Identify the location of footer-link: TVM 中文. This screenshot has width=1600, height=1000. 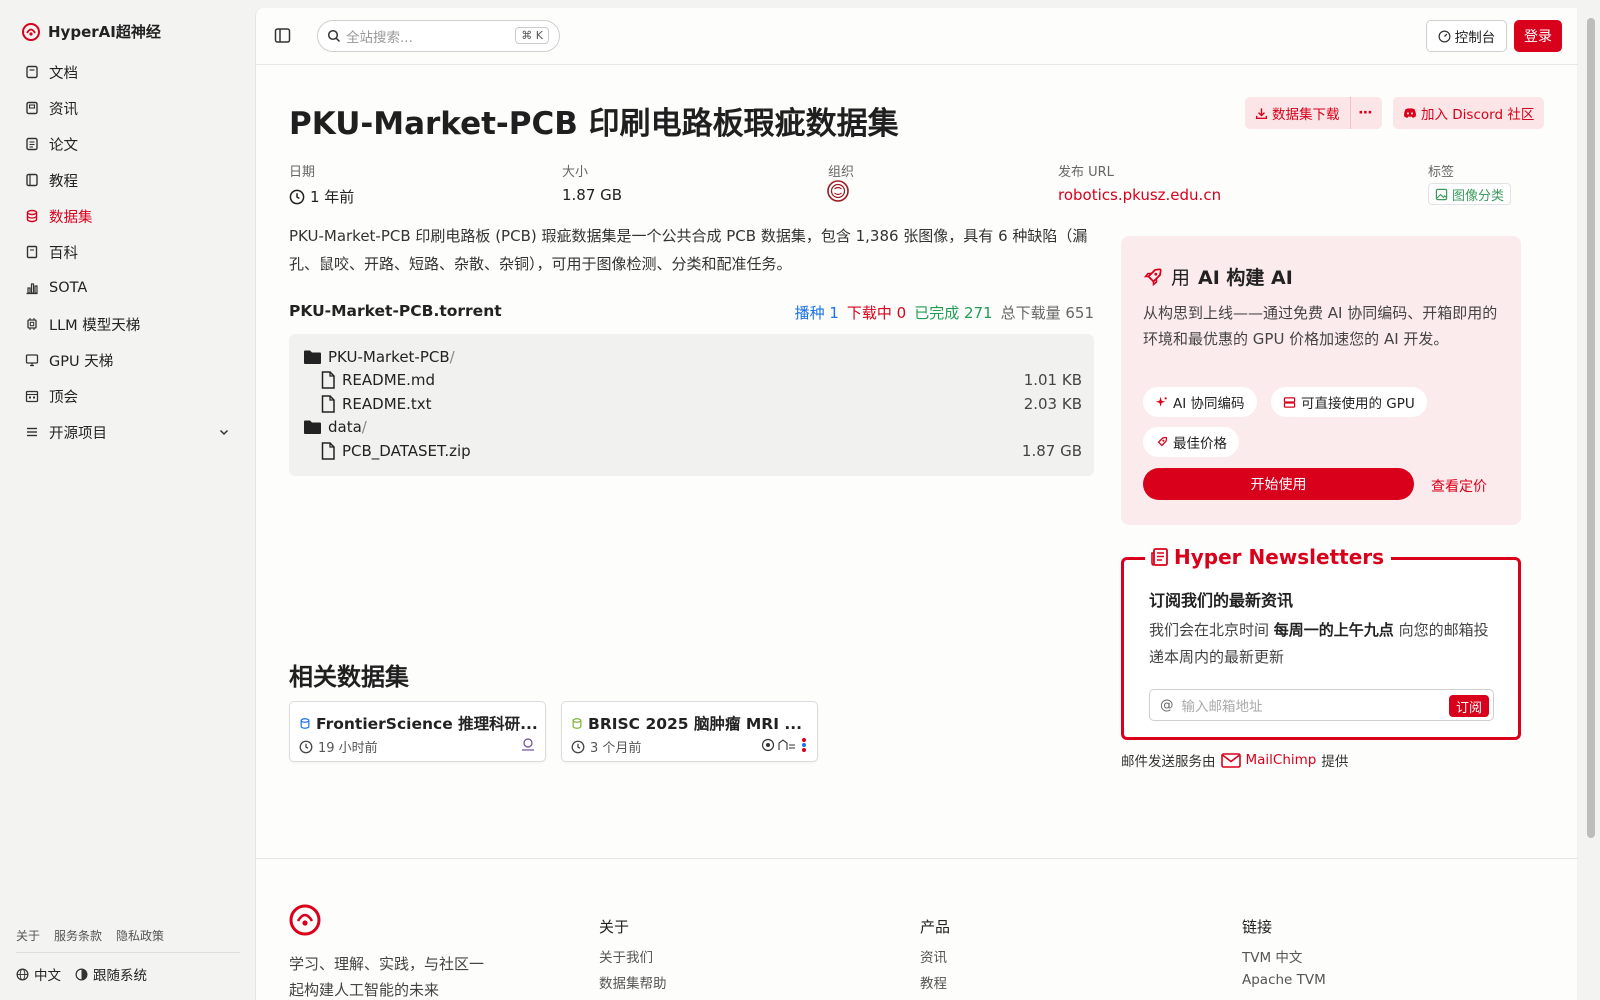
(1284, 956).